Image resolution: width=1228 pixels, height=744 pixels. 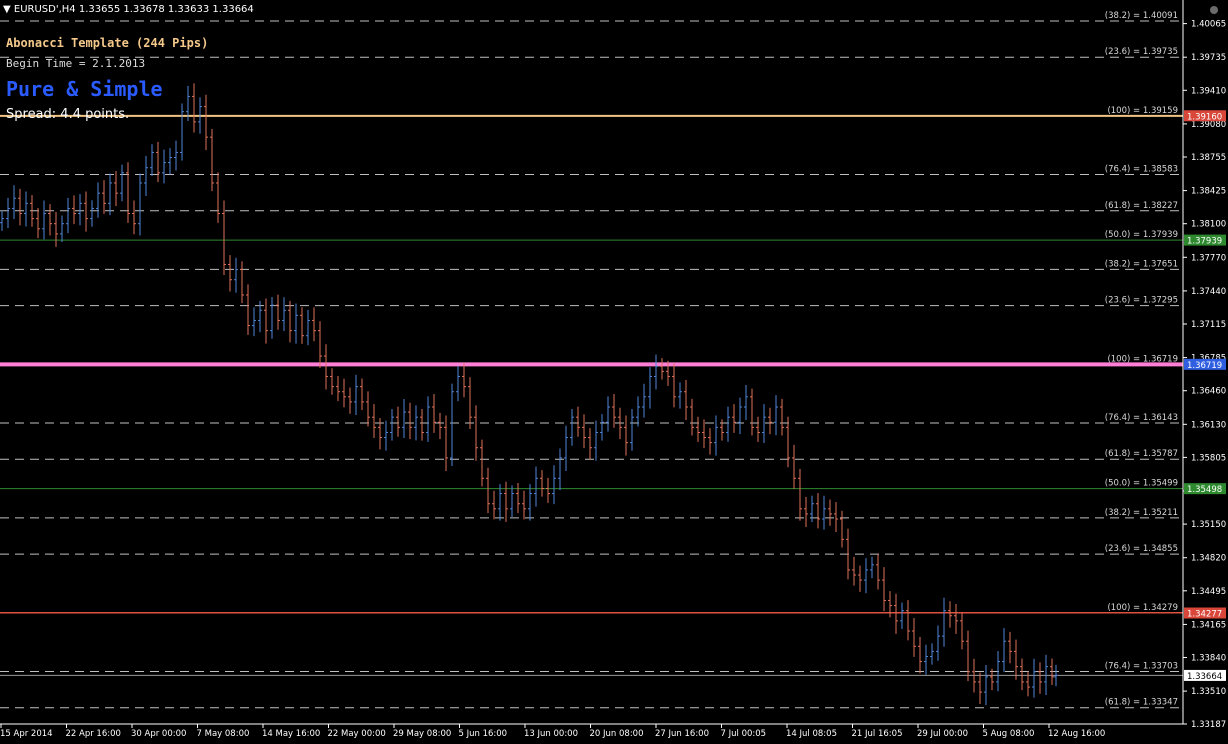 What do you see at coordinates (1141, 484) in the screenshot?
I see `fib-level-label: (50.0) = 1.35499` at bounding box center [1141, 484].